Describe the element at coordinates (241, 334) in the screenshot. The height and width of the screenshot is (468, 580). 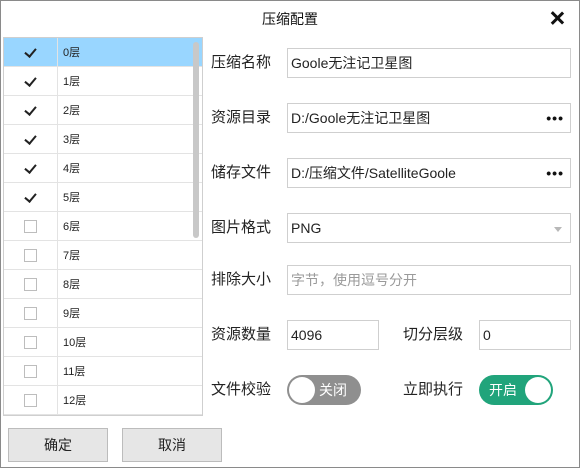
I see `resource-count-label: 资源数量` at that location.